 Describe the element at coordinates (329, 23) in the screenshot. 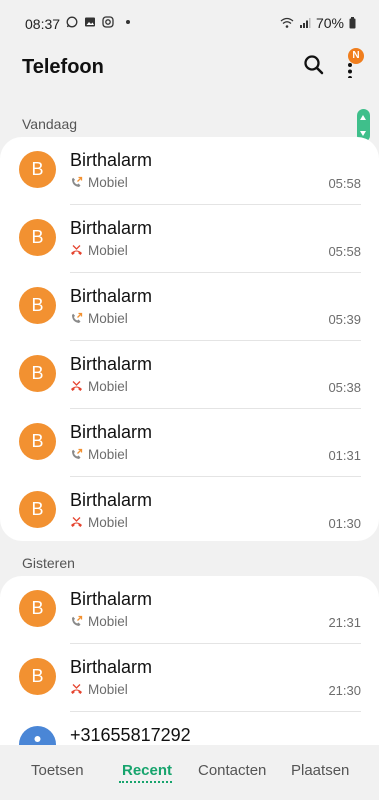

I see `battery-percent: 70%` at that location.